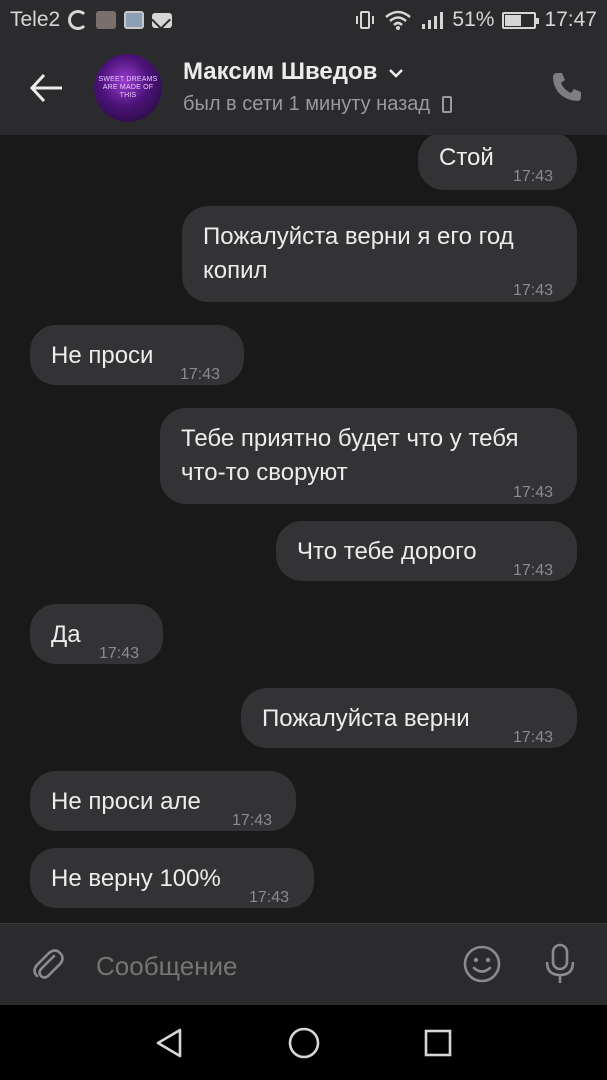  Describe the element at coordinates (280, 71) in the screenshot. I see `contact-name-text: Максим Шведов` at that location.